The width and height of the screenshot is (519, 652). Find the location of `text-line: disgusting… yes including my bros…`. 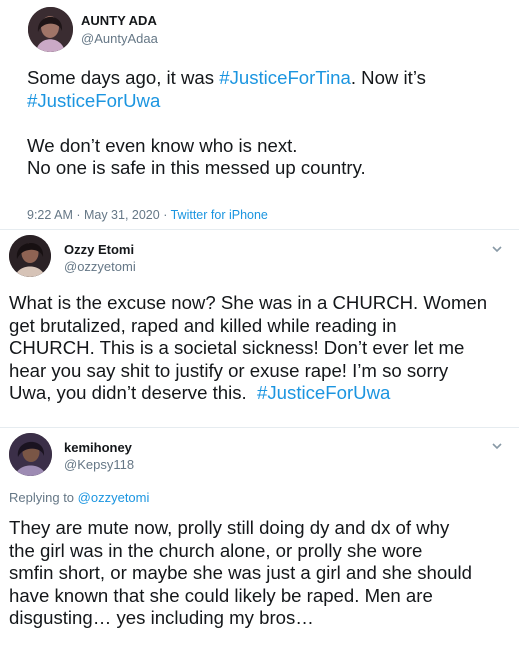

text-line: disgusting… yes including my bros… is located at coordinates (161, 617).